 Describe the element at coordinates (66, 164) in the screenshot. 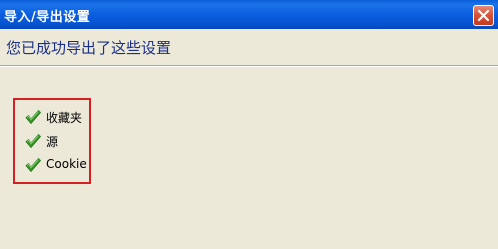

I see `item-label-cookies: Cookie` at that location.